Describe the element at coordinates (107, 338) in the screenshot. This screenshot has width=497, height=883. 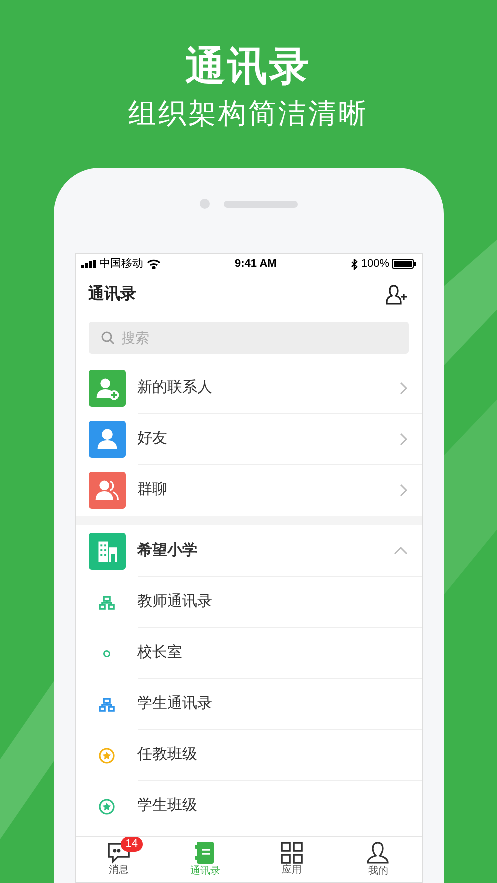
I see `search-icon` at that location.